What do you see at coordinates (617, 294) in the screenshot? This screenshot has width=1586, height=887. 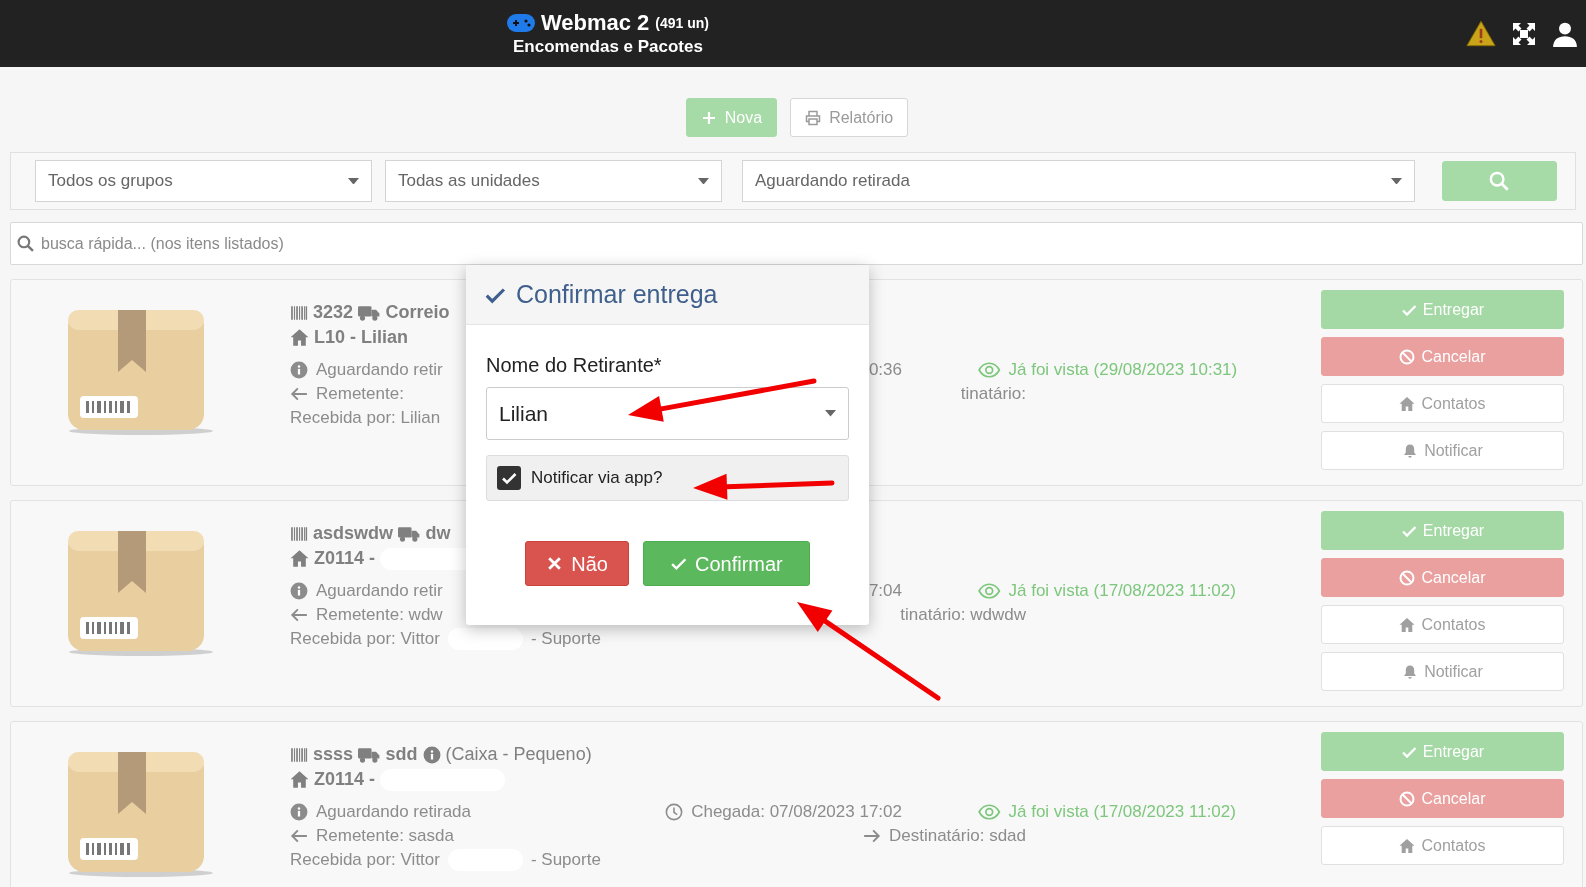 I see `dialog-title: Confirmar entrega` at bounding box center [617, 294].